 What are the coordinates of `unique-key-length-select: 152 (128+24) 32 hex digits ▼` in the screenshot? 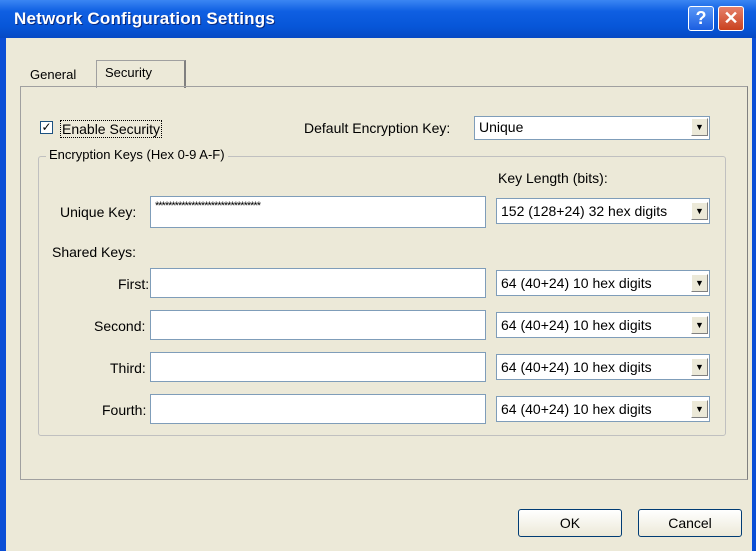 It's located at (603, 211).